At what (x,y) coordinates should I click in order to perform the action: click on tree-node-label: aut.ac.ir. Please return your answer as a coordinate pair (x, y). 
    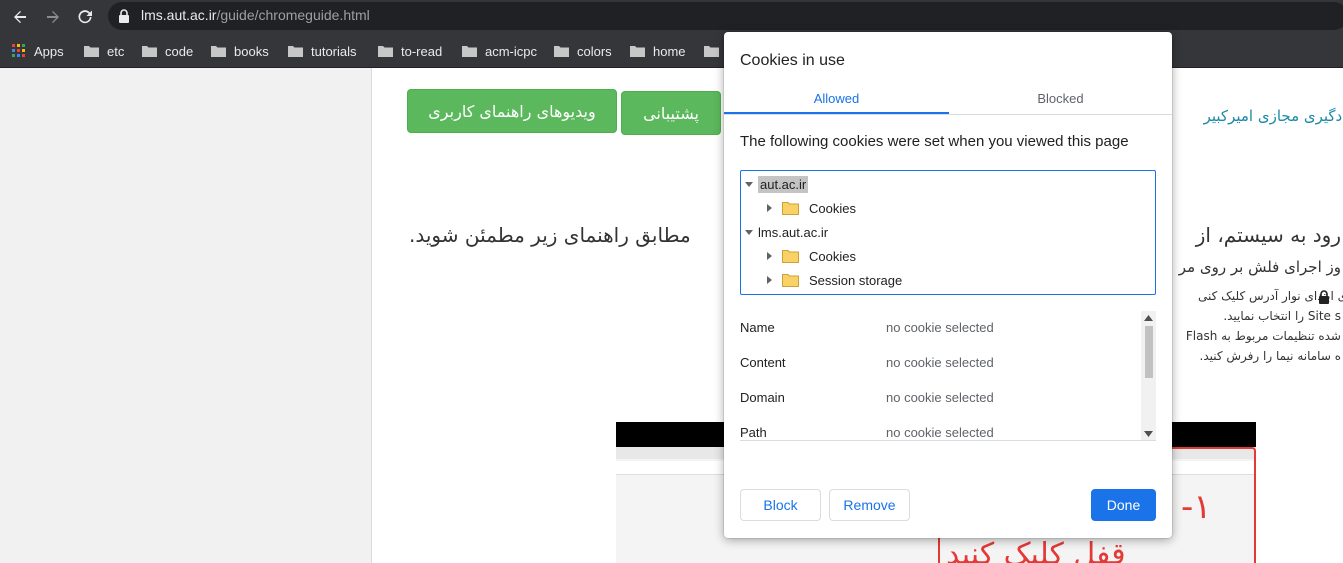
    Looking at the image, I should click on (783, 184).